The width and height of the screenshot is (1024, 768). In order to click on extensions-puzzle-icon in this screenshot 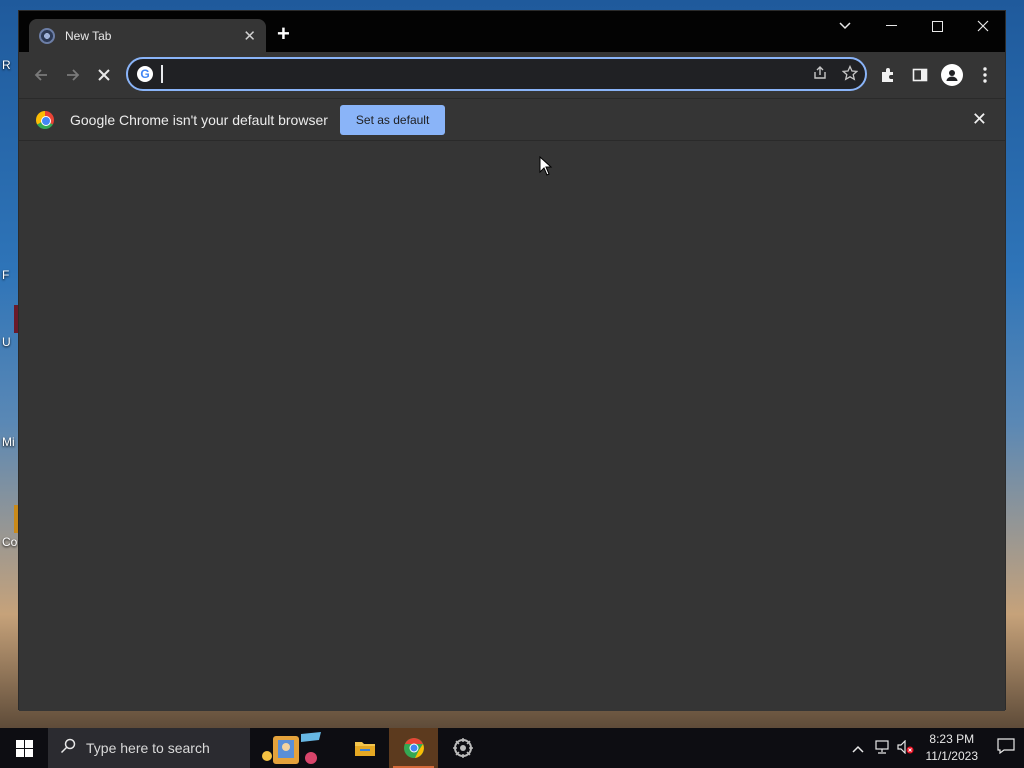, I will do `click(888, 75)`.